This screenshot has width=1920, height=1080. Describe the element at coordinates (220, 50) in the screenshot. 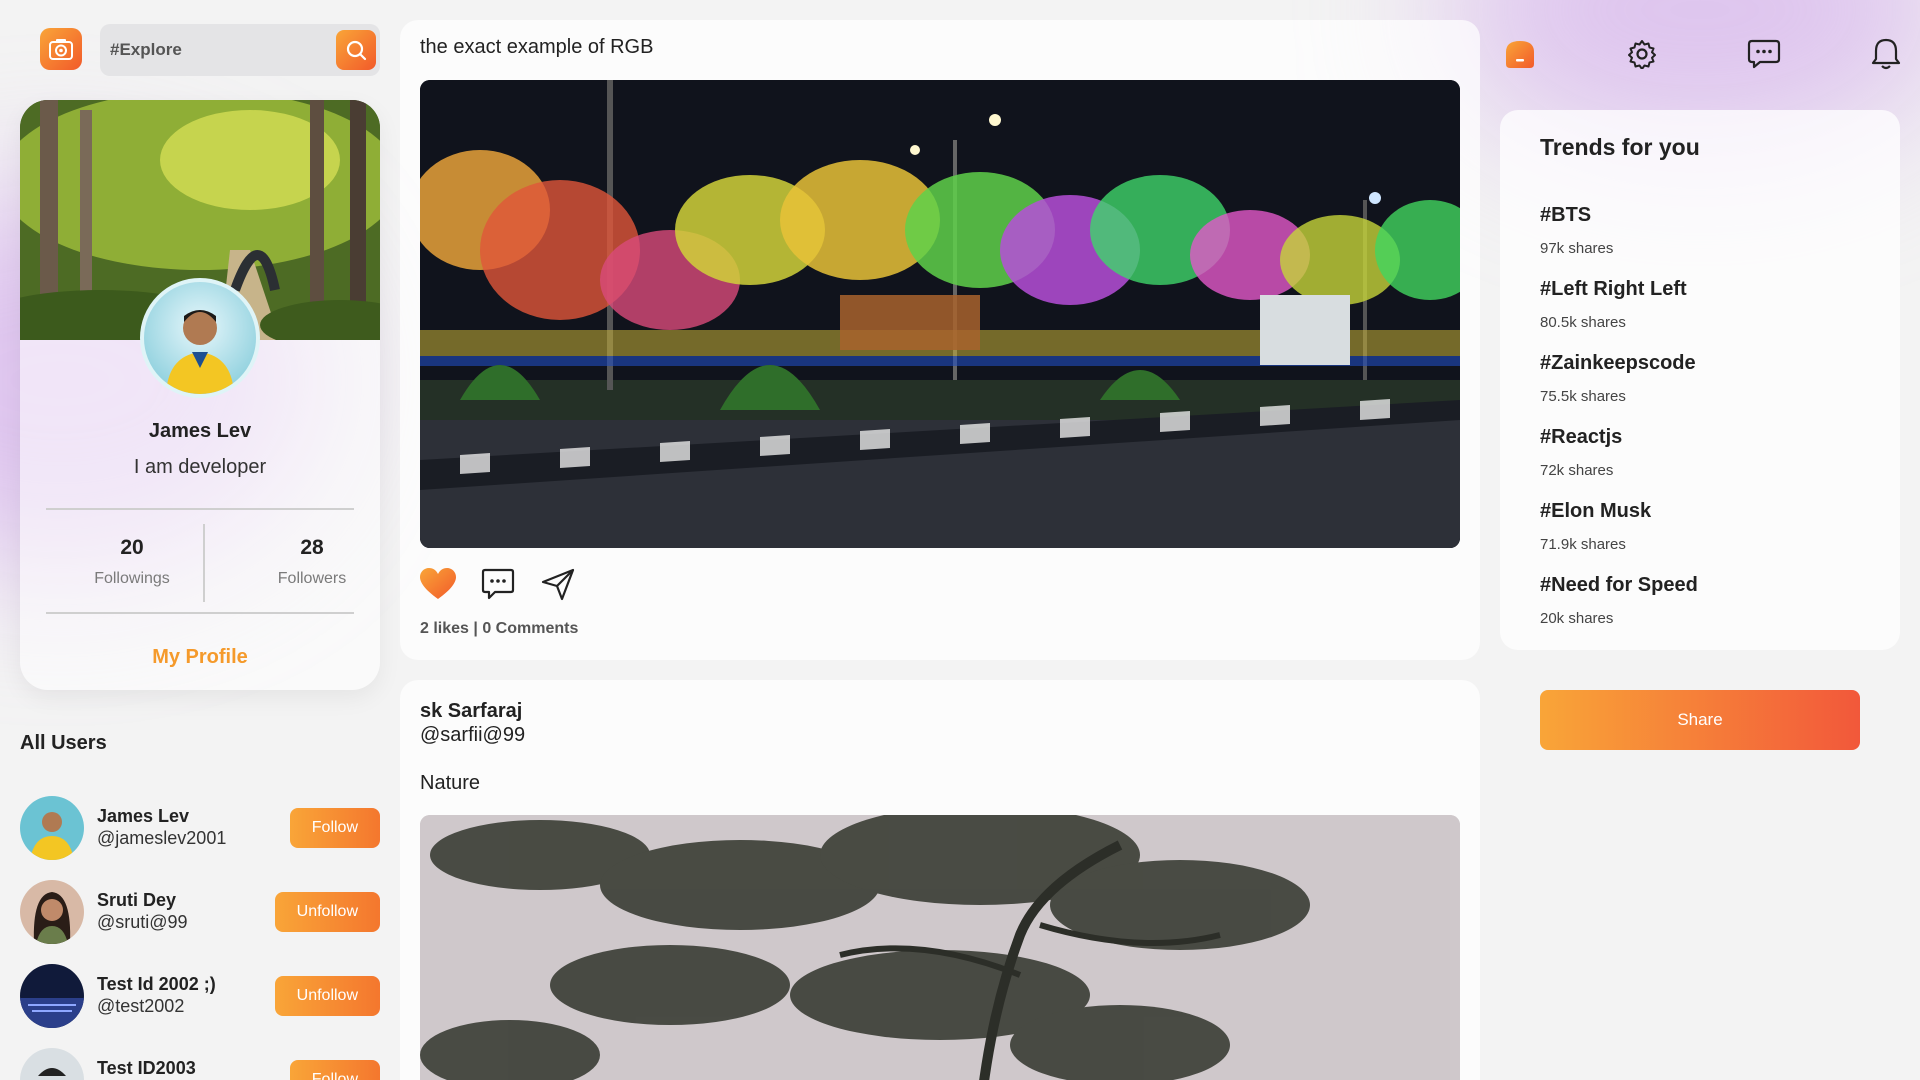

I see `search-input` at that location.